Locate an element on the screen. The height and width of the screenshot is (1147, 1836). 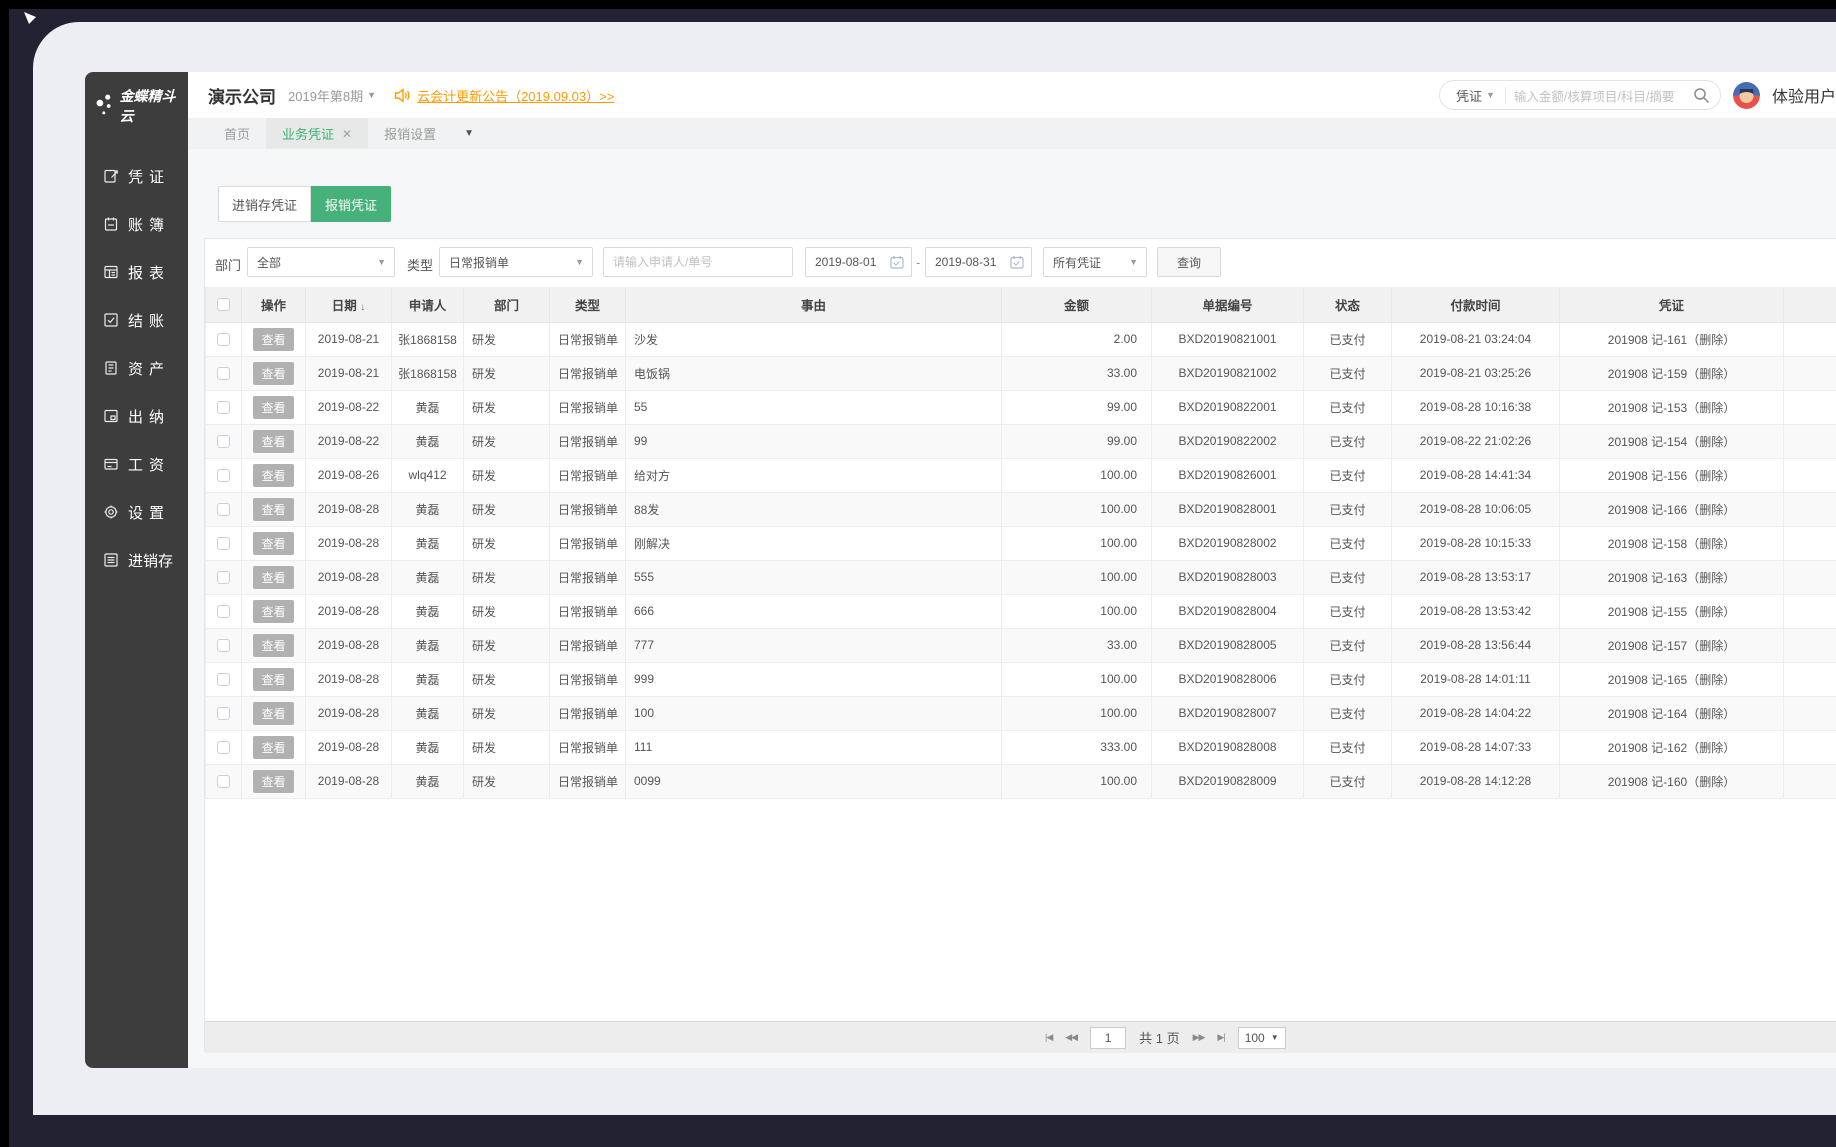
tab-expense-voucher: 报销凭证 is located at coordinates (351, 204).